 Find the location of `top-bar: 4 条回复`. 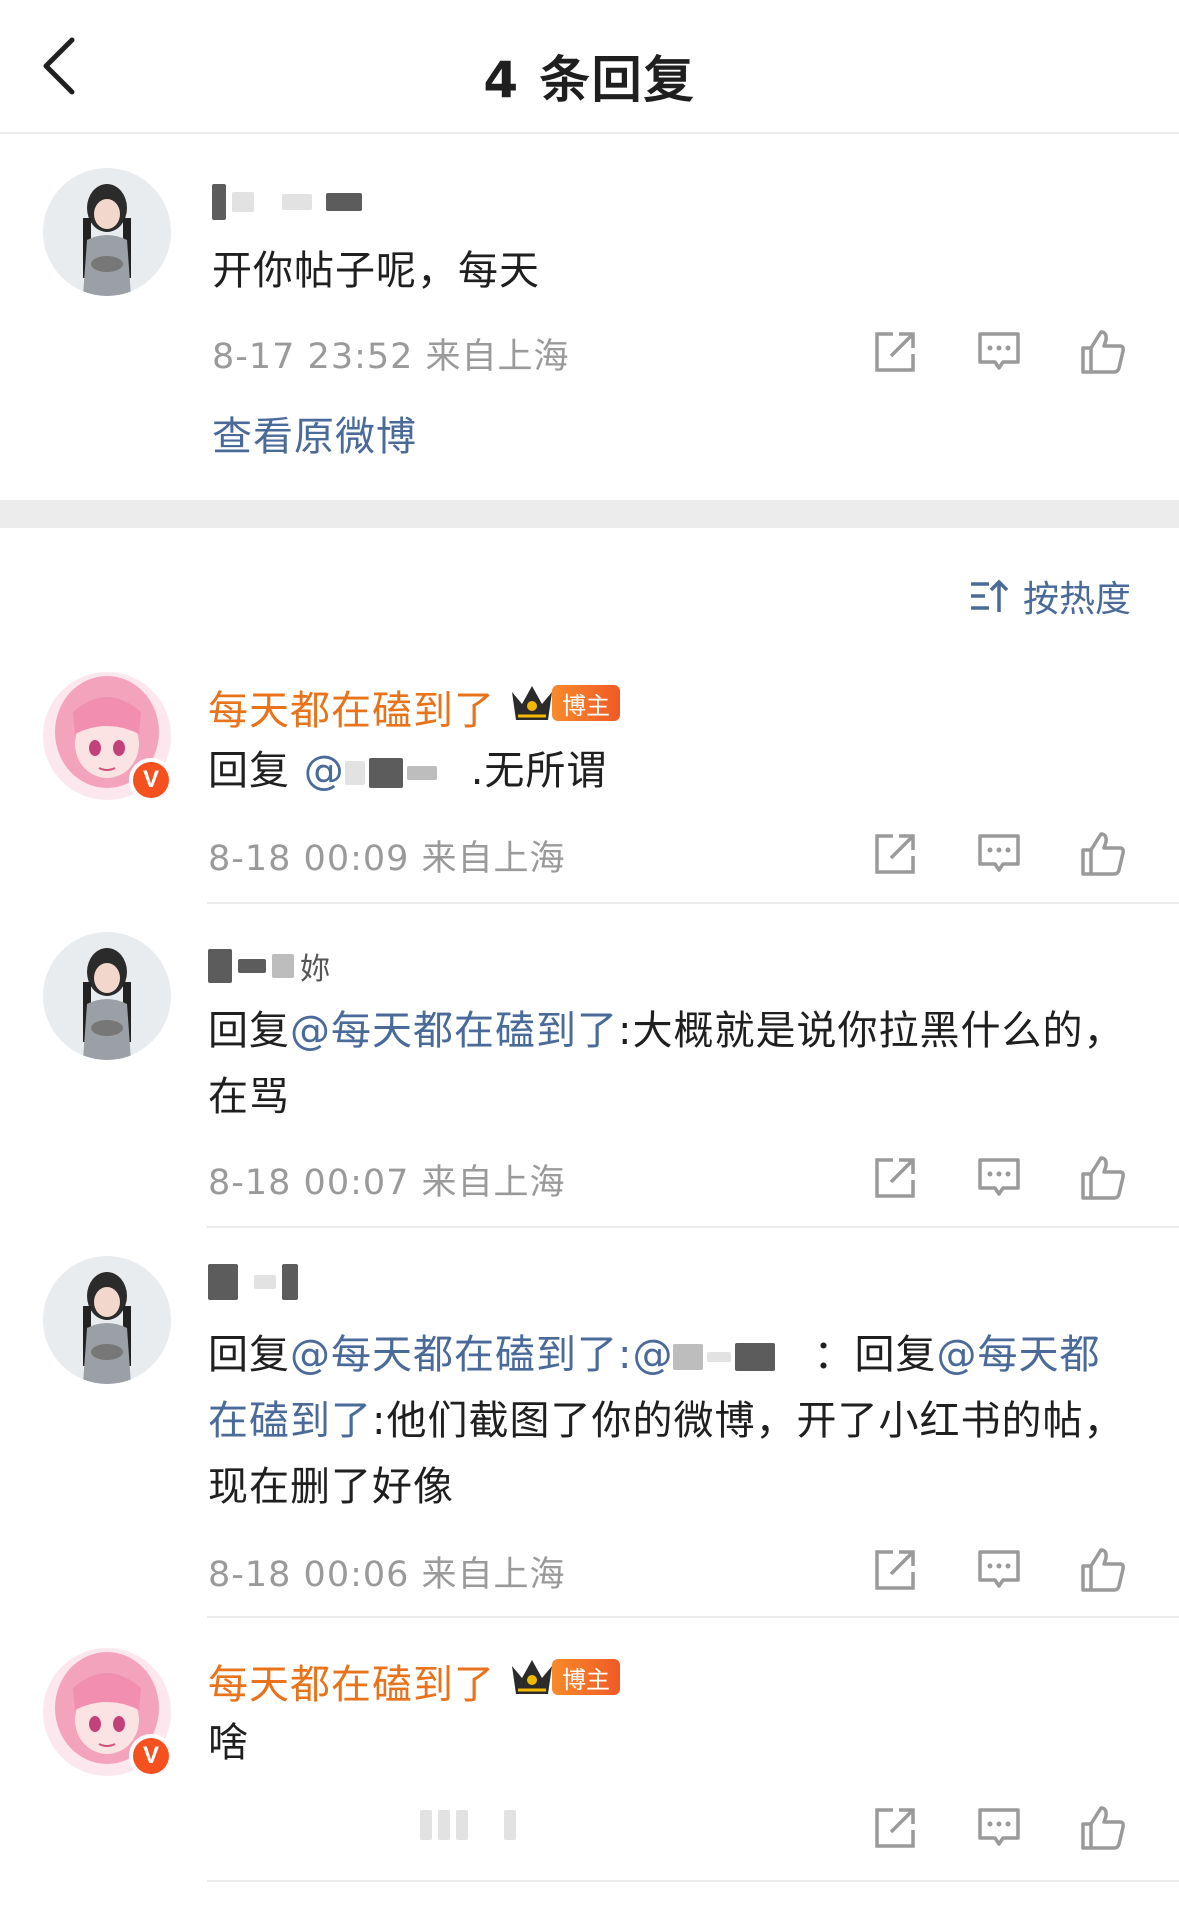

top-bar: 4 条回复 is located at coordinates (589, 67).